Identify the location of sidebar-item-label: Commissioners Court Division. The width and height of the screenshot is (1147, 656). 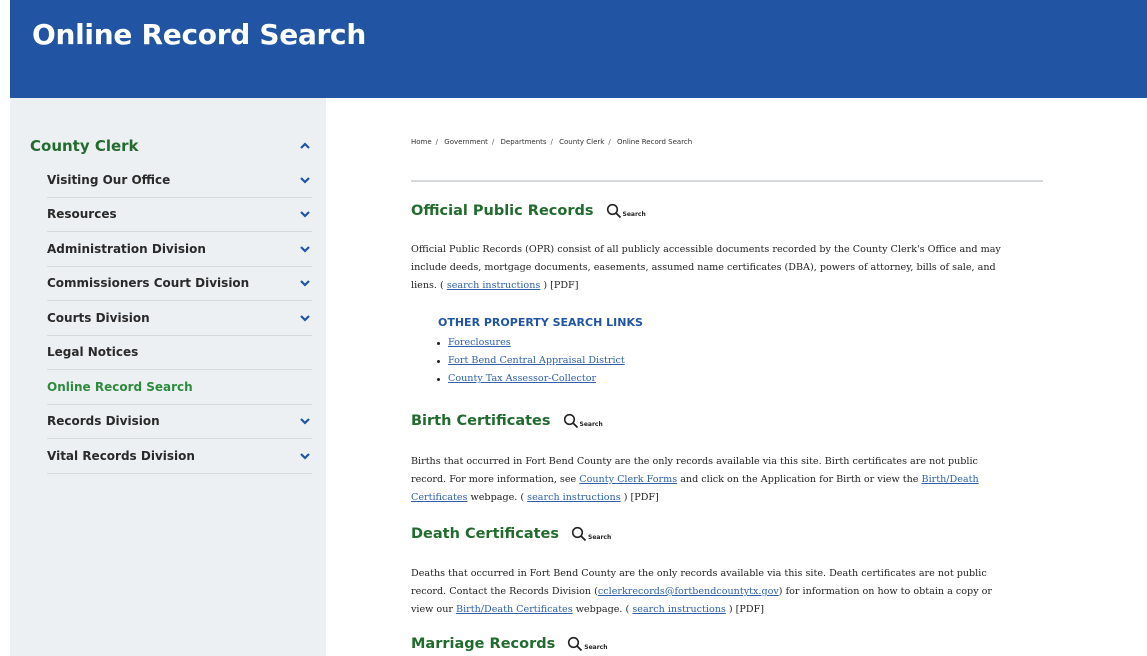
(148, 283).